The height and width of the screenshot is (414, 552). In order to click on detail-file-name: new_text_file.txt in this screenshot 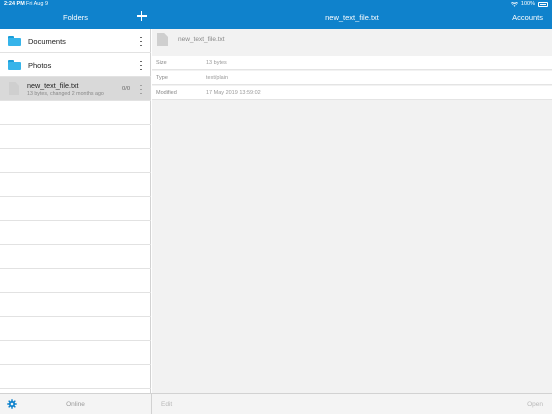, I will do `click(201, 39)`.